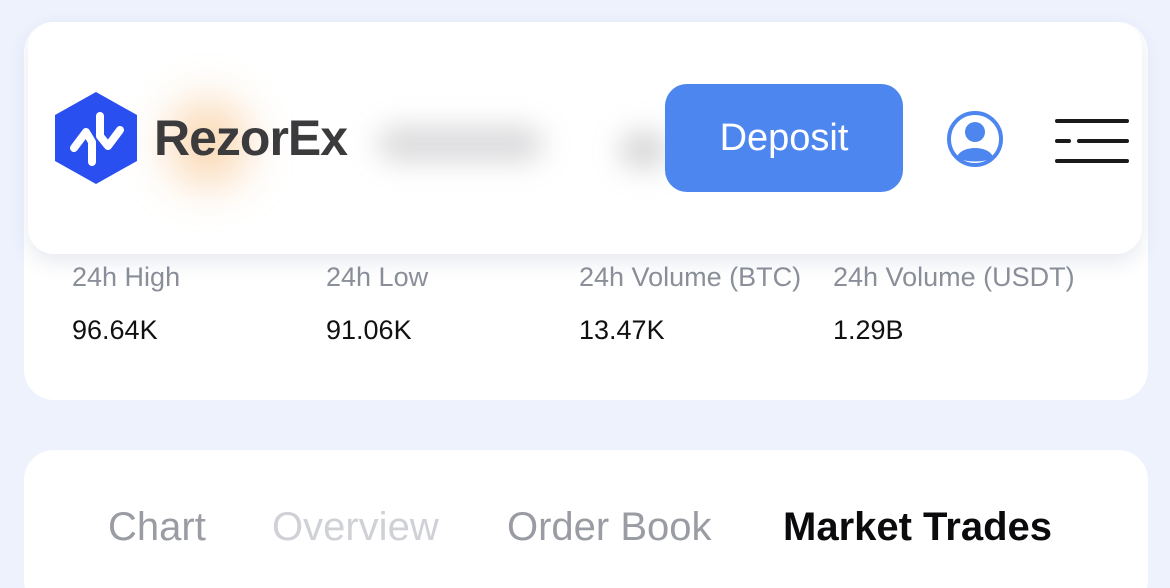 The height and width of the screenshot is (588, 1170). I want to click on stat-value: 1.29B, so click(868, 330).